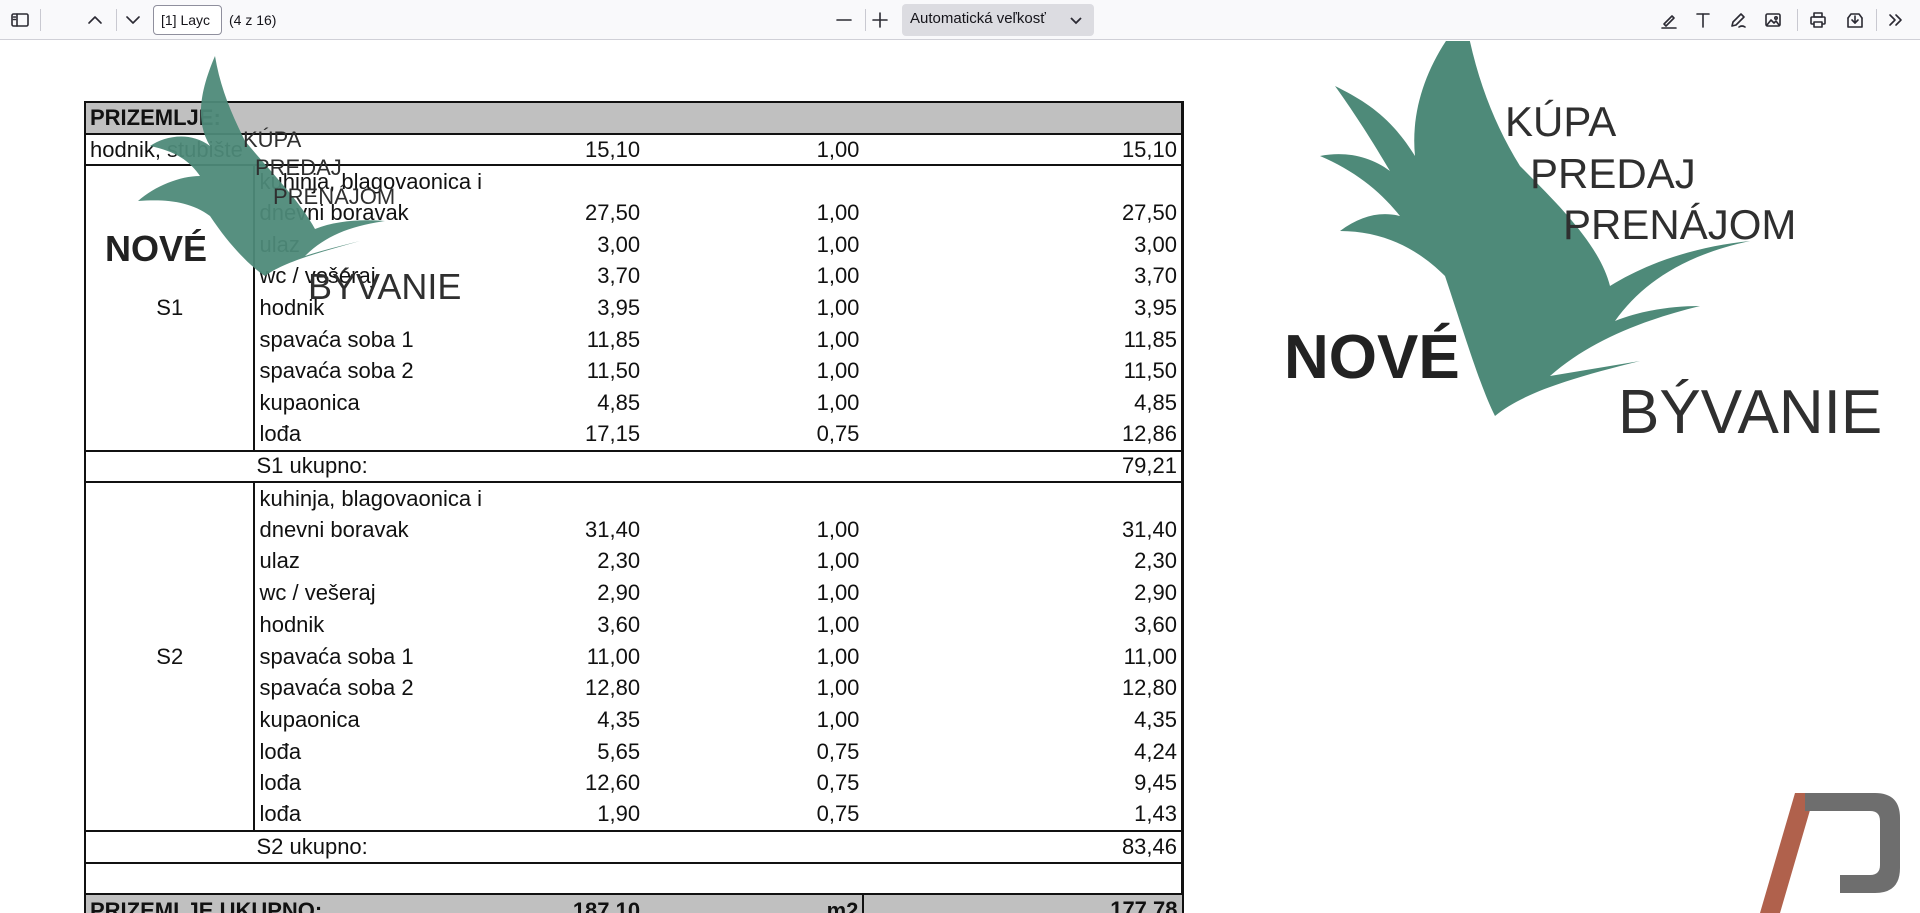 This screenshot has height=913, width=1920. Describe the element at coordinates (613, 529) in the screenshot. I see `room-area: 31,40` at that location.